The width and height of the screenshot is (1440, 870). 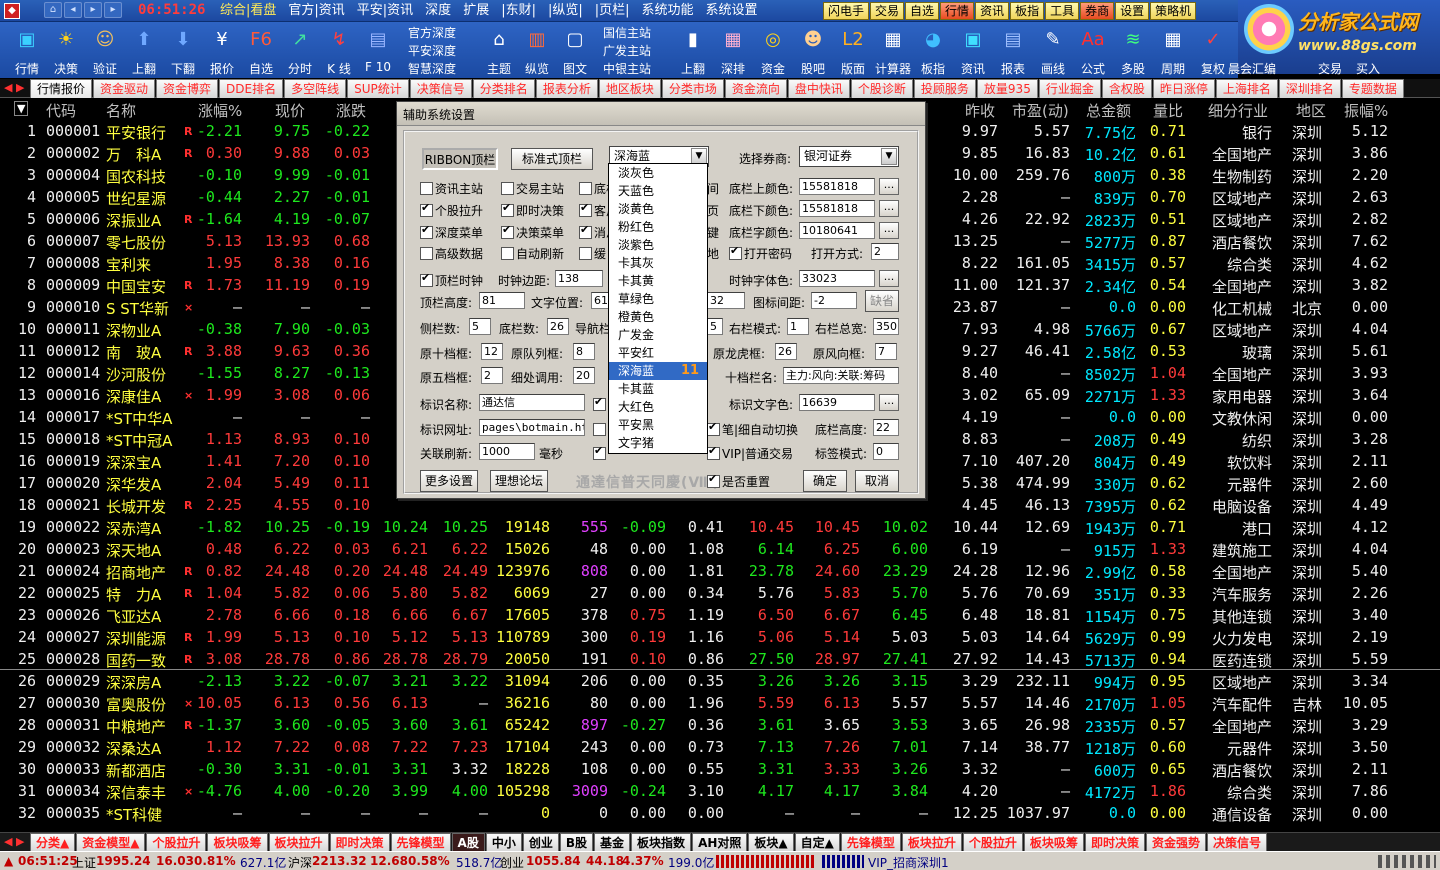 What do you see at coordinates (882, 301) in the screenshot?
I see `default-button: 缺省` at bounding box center [882, 301].